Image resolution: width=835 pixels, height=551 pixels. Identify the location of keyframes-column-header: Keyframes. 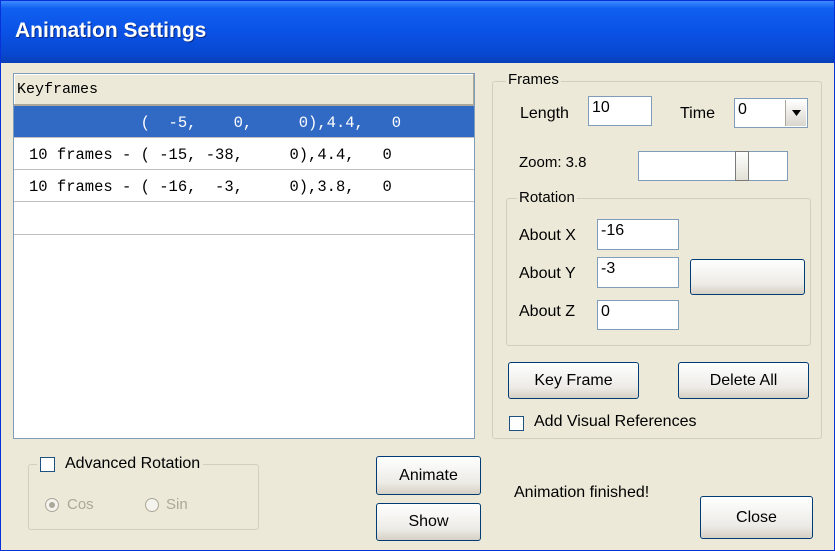
(244, 90).